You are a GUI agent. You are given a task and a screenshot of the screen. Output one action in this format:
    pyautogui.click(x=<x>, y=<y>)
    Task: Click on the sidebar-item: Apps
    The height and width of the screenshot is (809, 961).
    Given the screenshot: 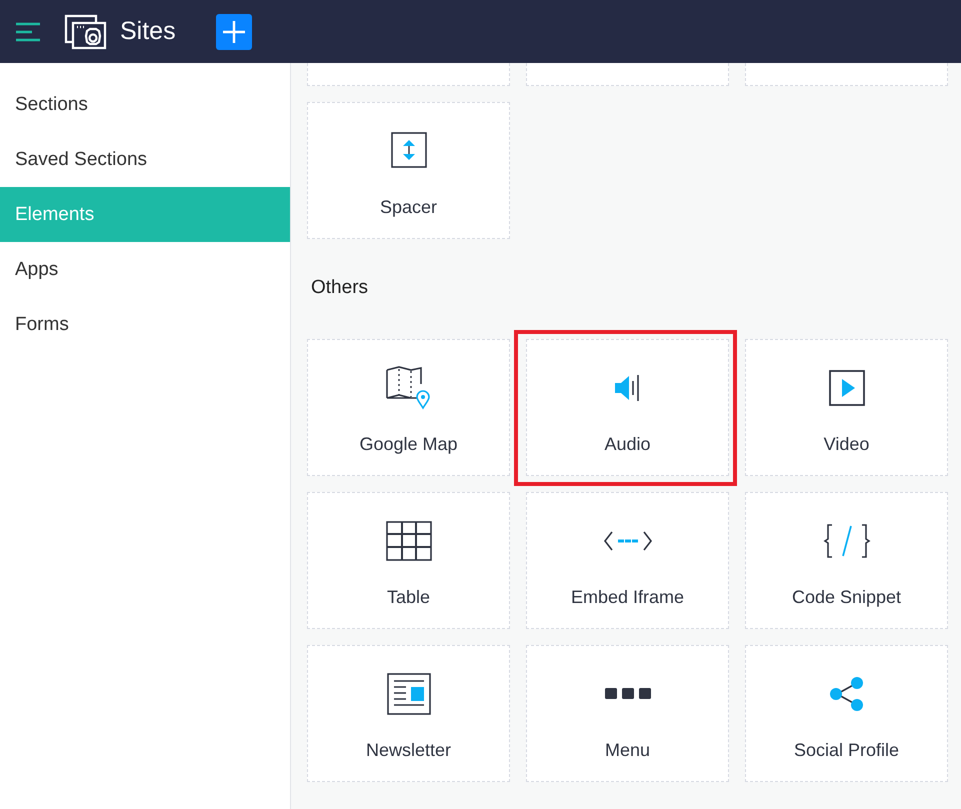 What is the action you would take?
    pyautogui.click(x=145, y=269)
    